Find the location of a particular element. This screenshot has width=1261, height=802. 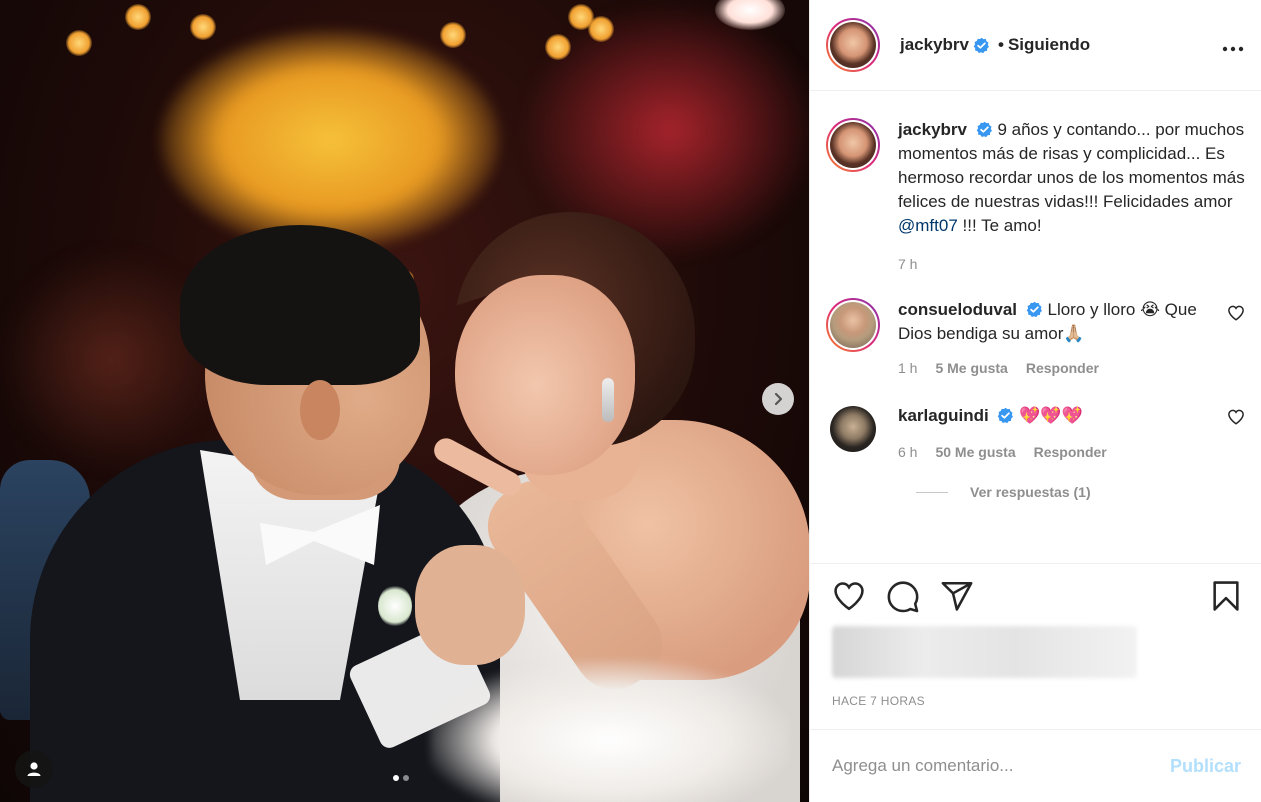

carousel-next-button is located at coordinates (778, 399).